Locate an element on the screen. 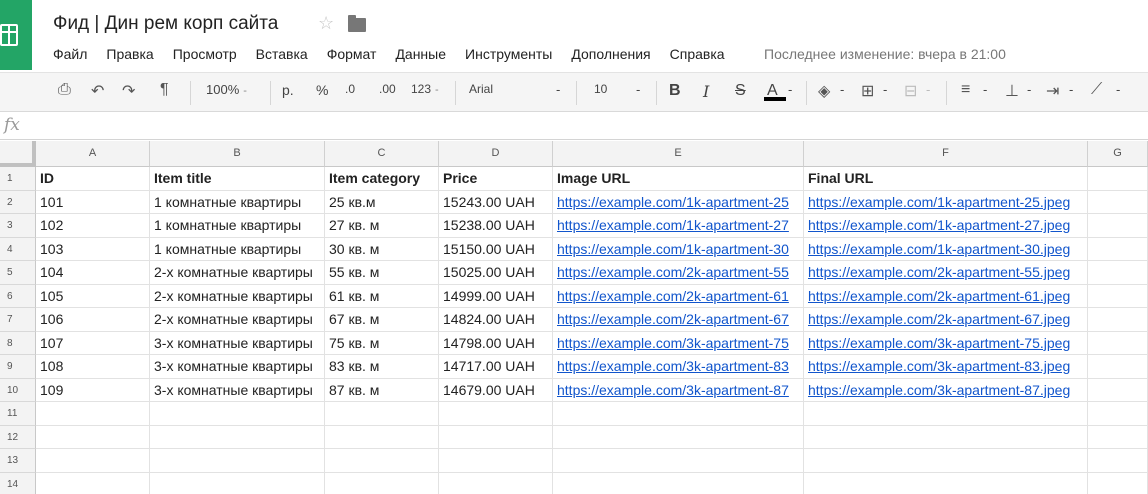 This screenshot has height=494, width=1148. rotate-icon: ⟋ is located at coordinates (1096, 90).